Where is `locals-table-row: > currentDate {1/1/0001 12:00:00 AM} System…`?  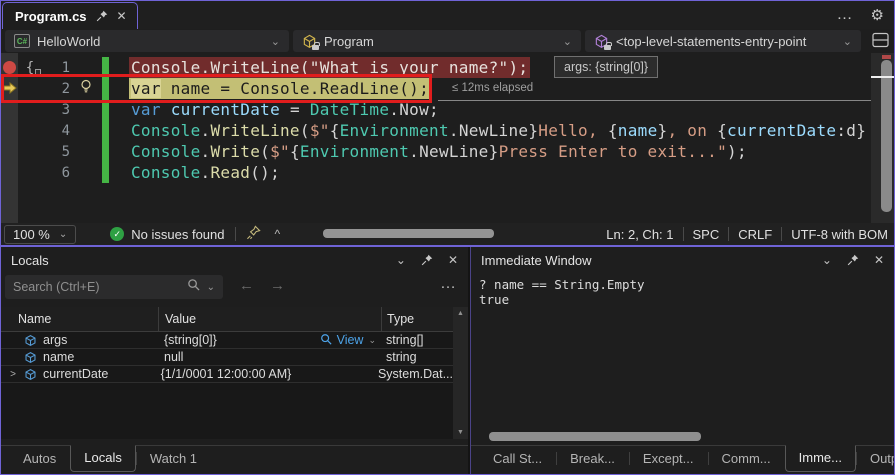 locals-table-row: > currentDate {1/1/0001 12:00:00 AM} System… is located at coordinates (227, 374).